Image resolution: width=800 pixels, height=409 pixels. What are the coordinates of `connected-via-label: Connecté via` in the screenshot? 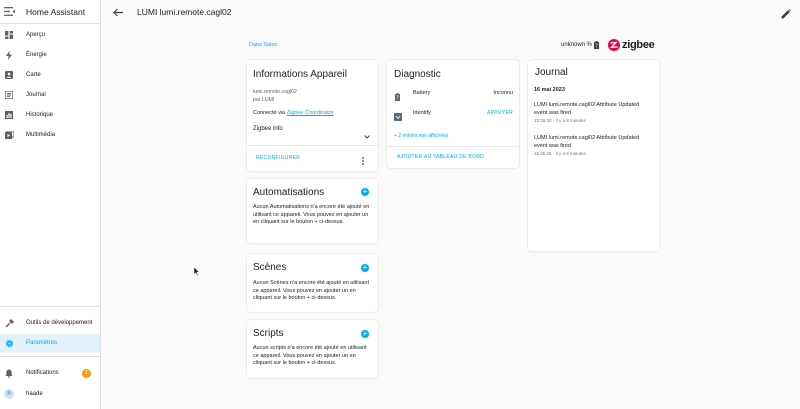 It's located at (269, 113).